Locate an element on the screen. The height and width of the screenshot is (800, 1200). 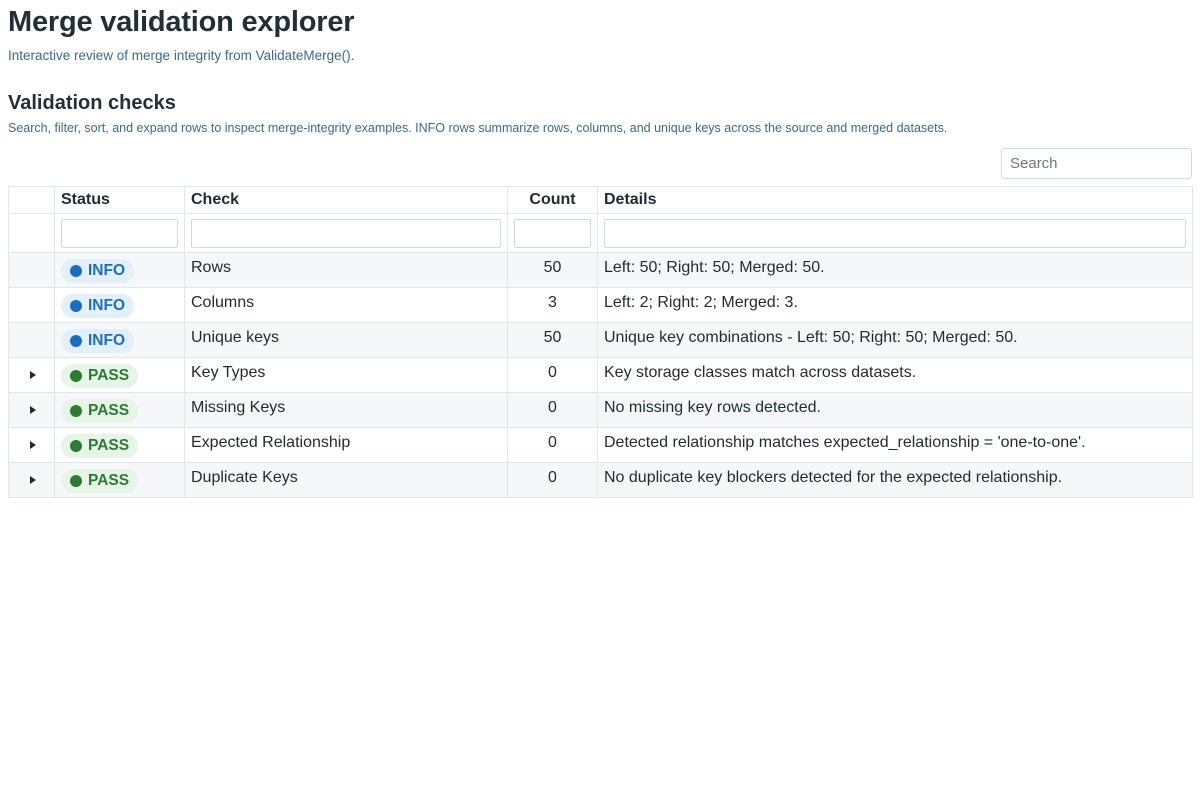
check-cell: Key Types is located at coordinates (346, 375).